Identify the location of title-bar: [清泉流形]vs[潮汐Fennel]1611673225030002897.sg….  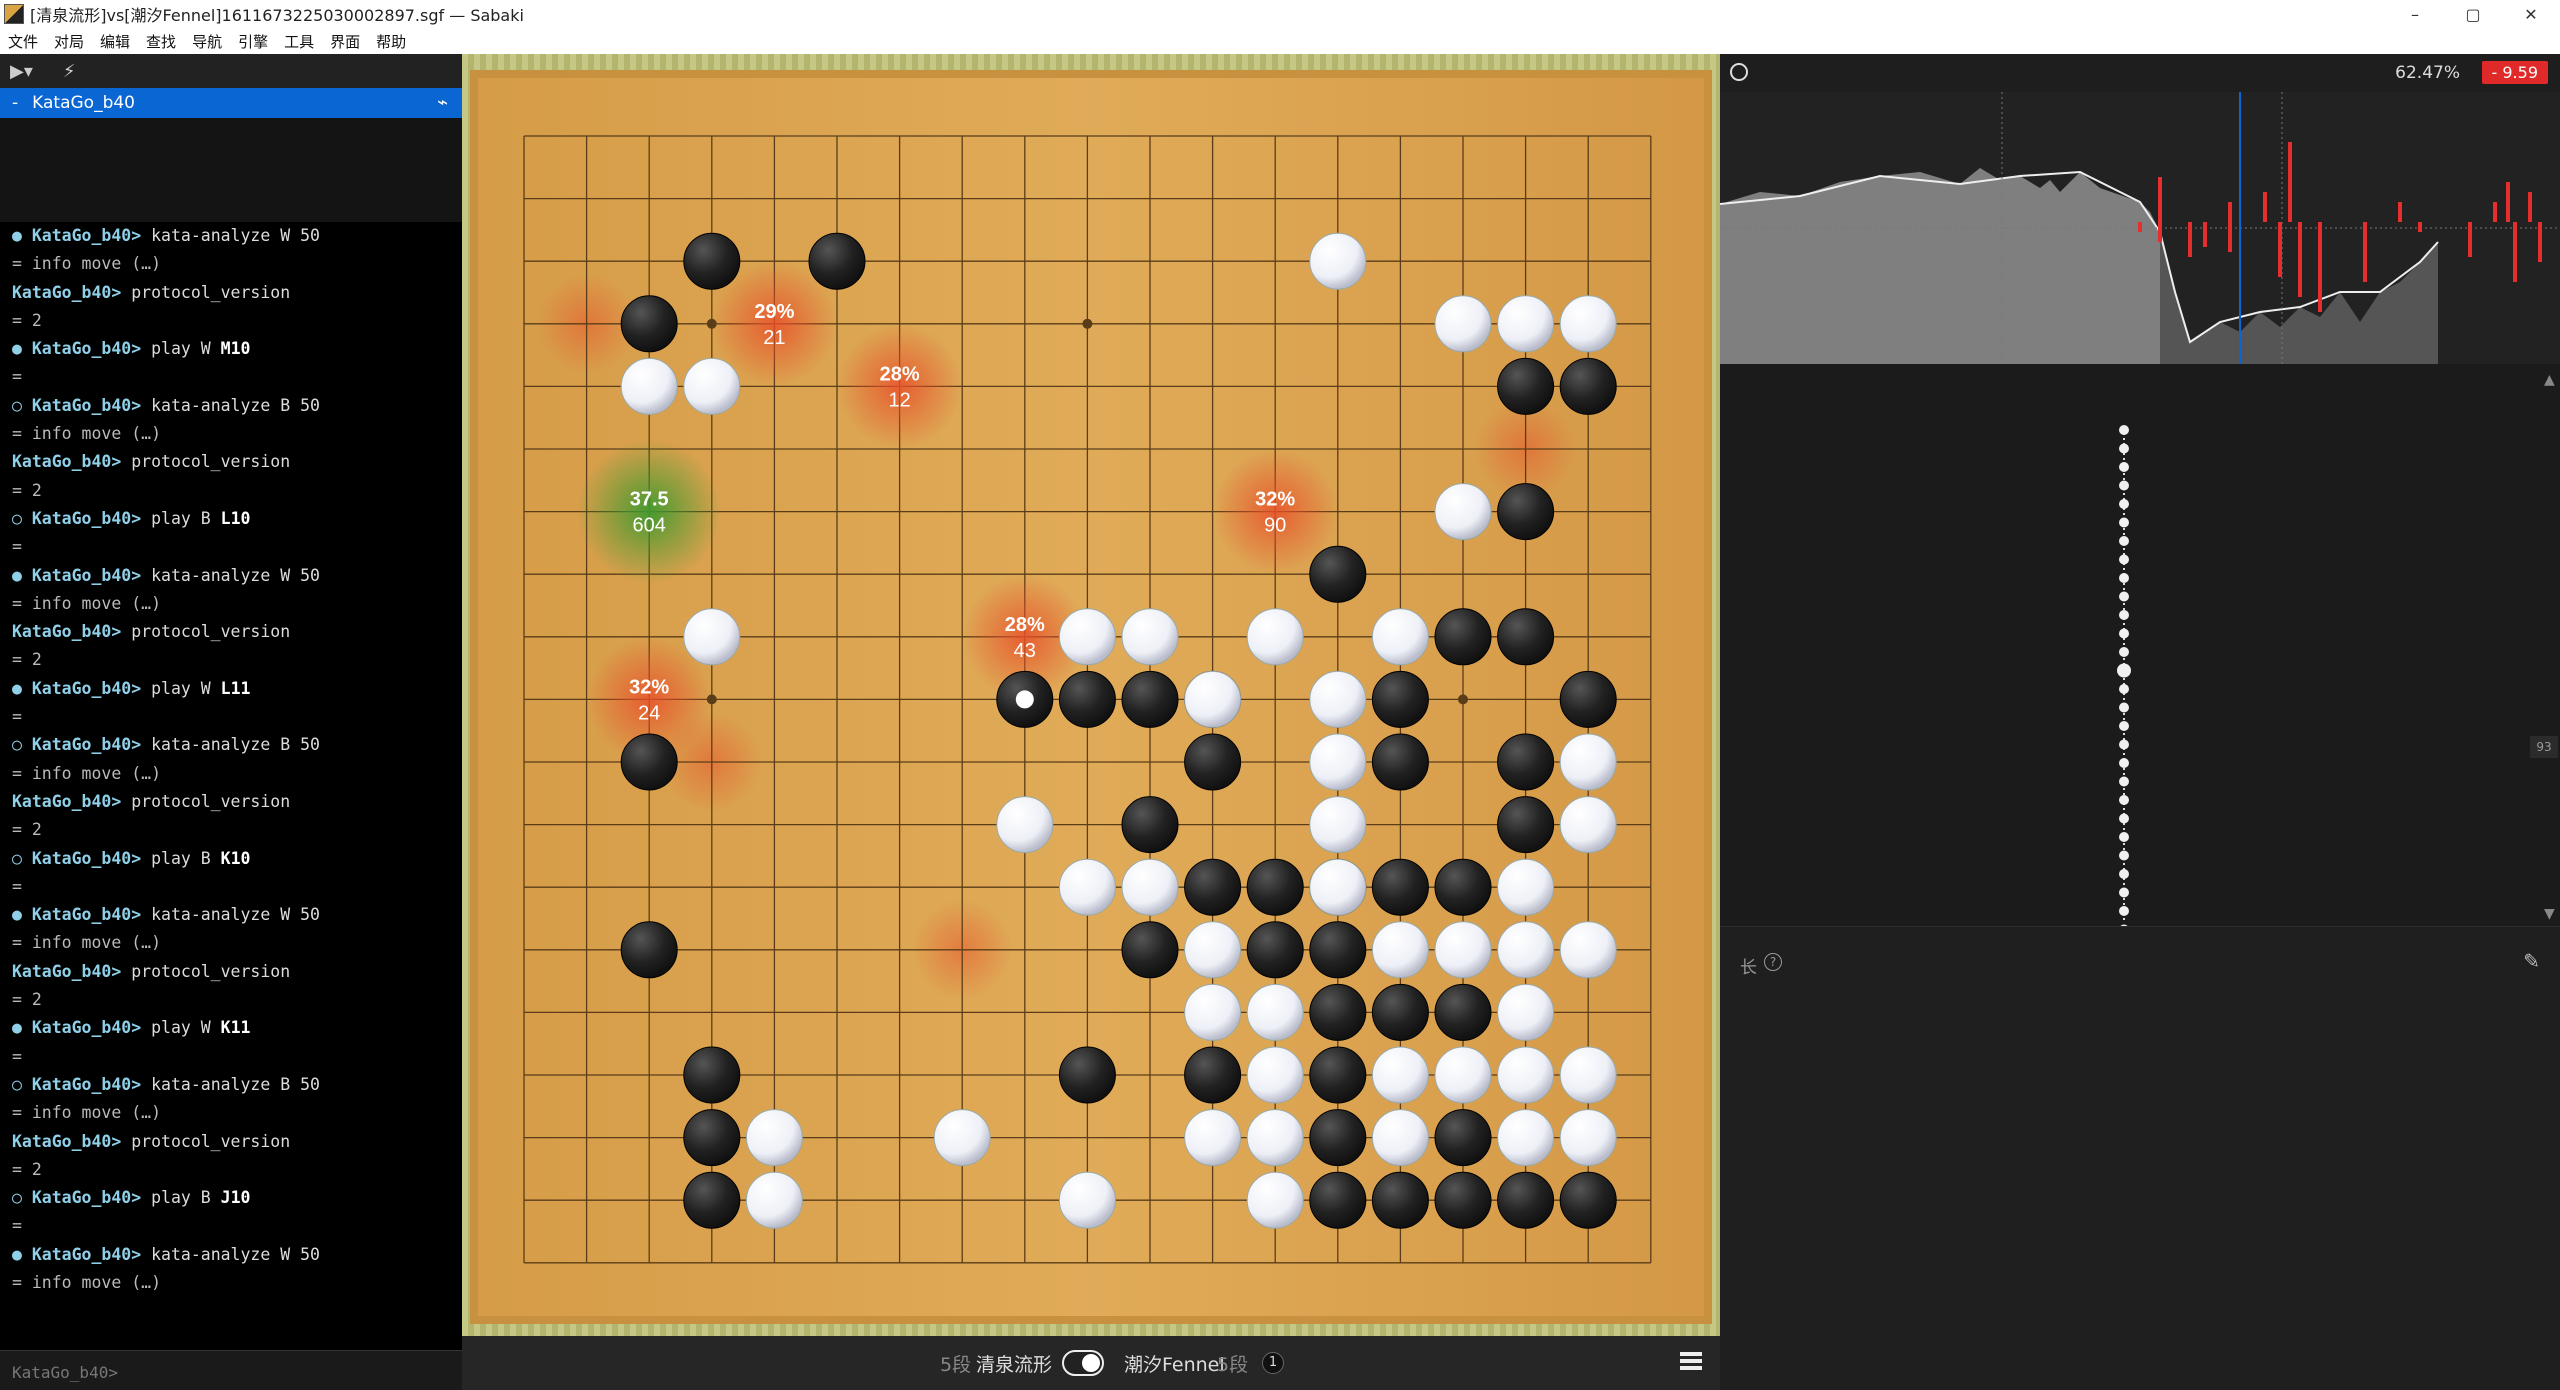
(1280, 14).